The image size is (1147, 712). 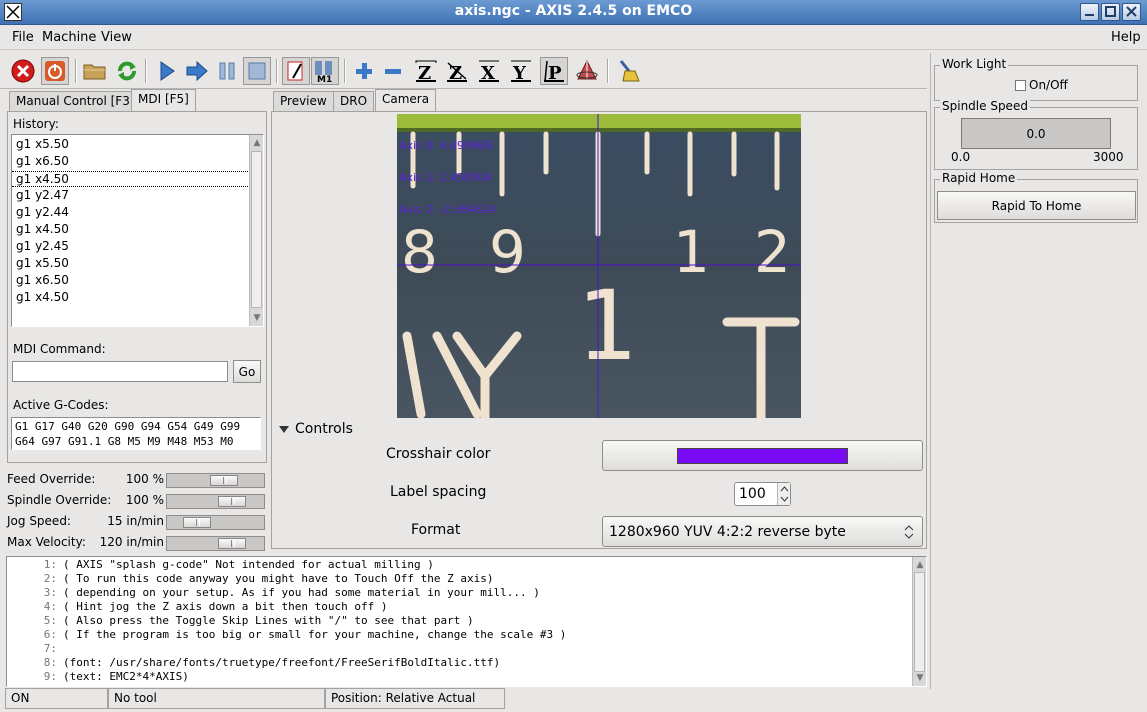 What do you see at coordinates (393, 71) in the screenshot?
I see `zoom-out-icon` at bounding box center [393, 71].